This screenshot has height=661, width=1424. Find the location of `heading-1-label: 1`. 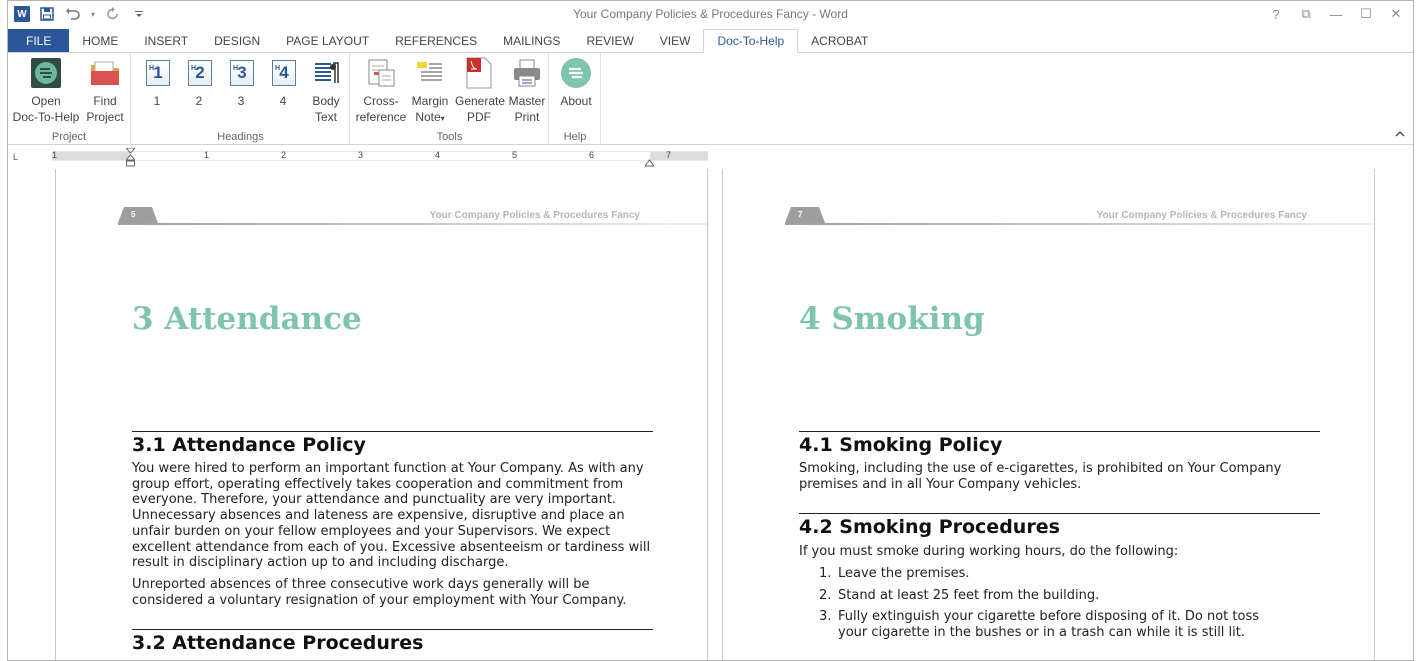

heading-1-label: 1 is located at coordinates (157, 101).